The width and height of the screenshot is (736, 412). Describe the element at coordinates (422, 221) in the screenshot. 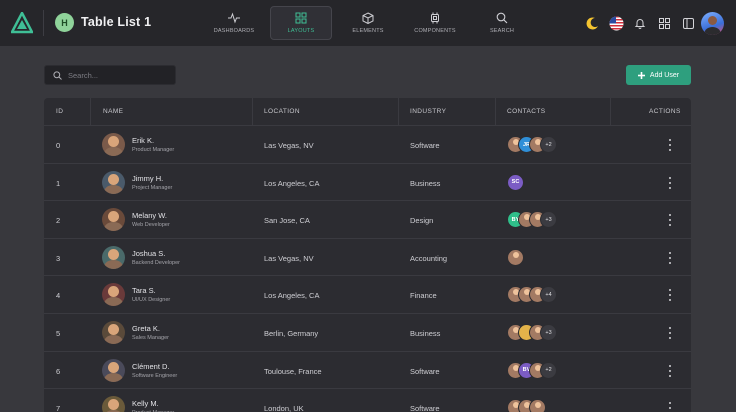

I see `user-industry: Design` at that location.